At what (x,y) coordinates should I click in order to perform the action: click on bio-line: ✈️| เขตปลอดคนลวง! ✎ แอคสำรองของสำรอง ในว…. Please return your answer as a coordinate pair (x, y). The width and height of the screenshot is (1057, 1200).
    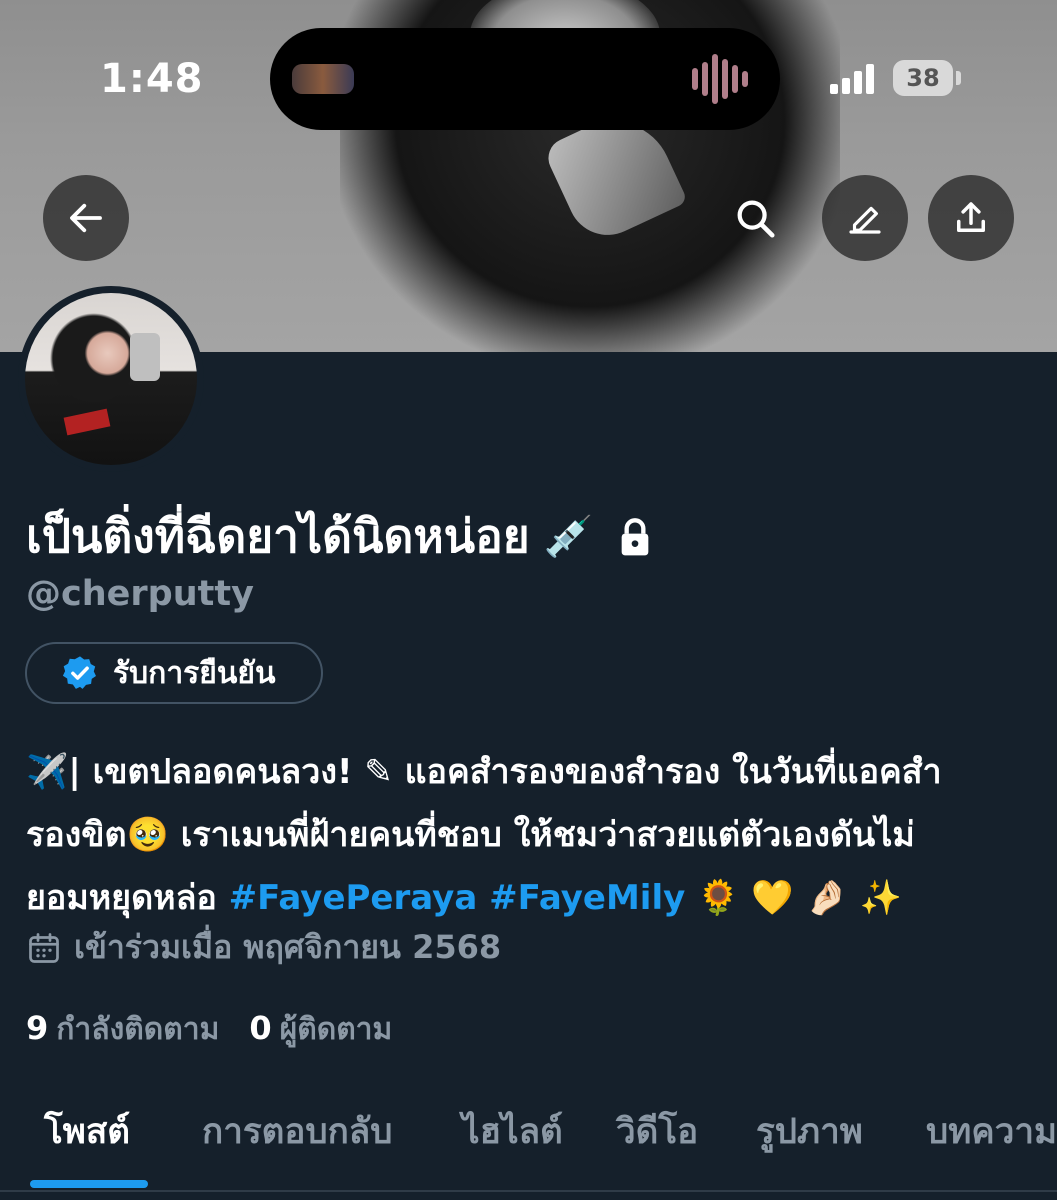
    Looking at the image, I should click on (484, 772).